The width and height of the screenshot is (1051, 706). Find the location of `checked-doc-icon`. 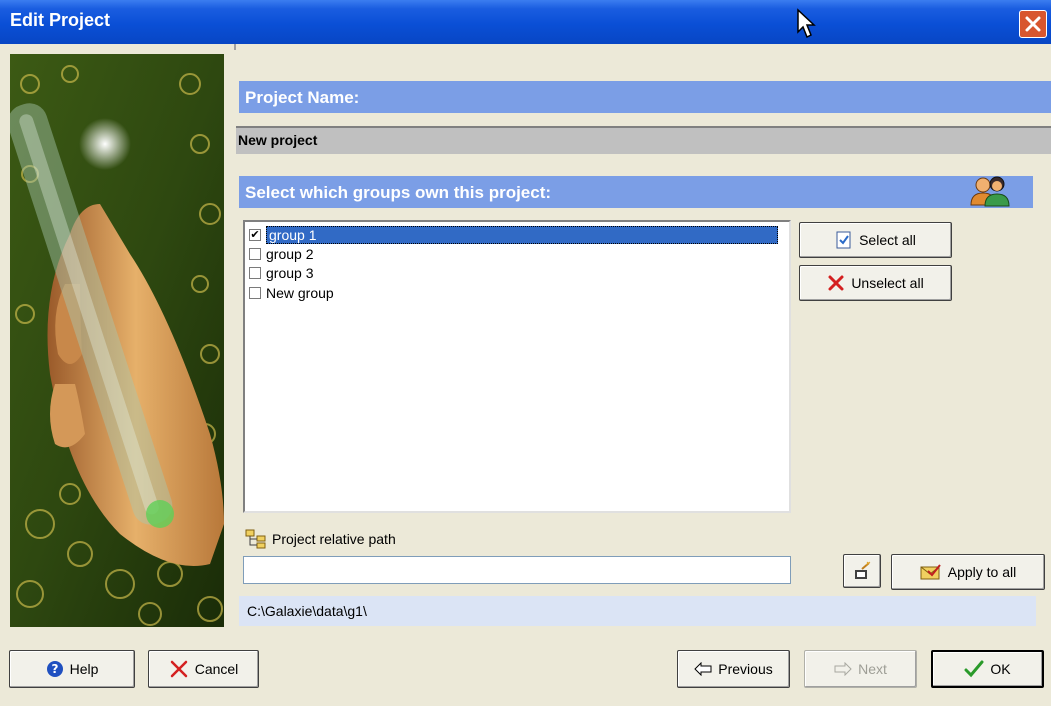

checked-doc-icon is located at coordinates (843, 240).